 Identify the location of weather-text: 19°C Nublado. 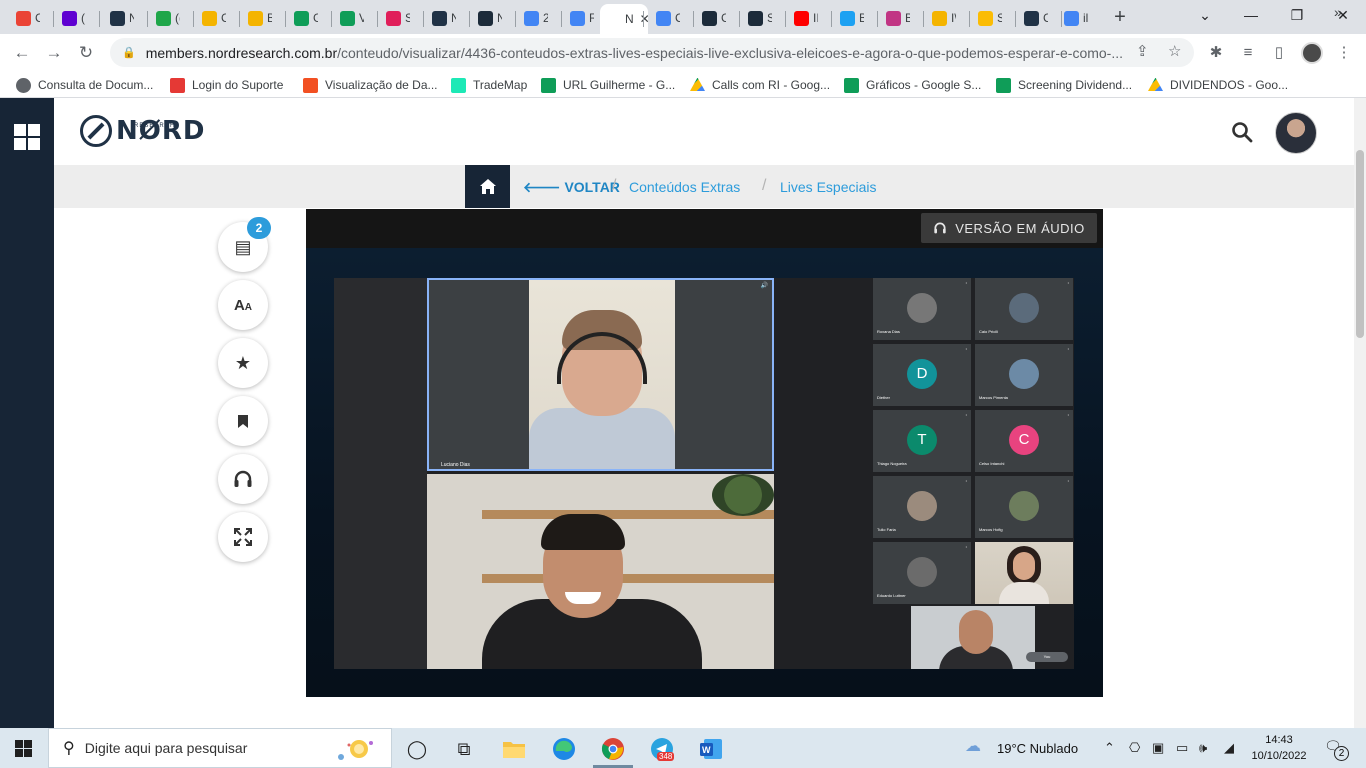
(1037, 748).